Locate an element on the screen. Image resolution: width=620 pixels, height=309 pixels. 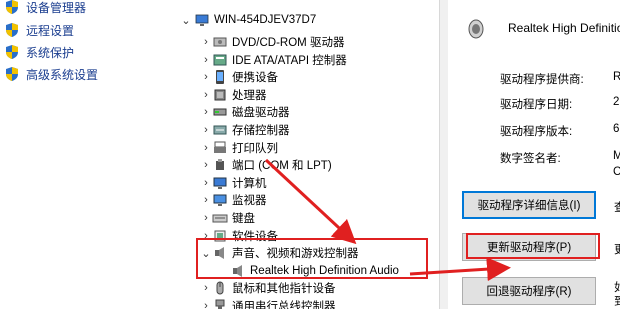
tree-item-label: 存储控制器 is located at coordinates (261, 131).